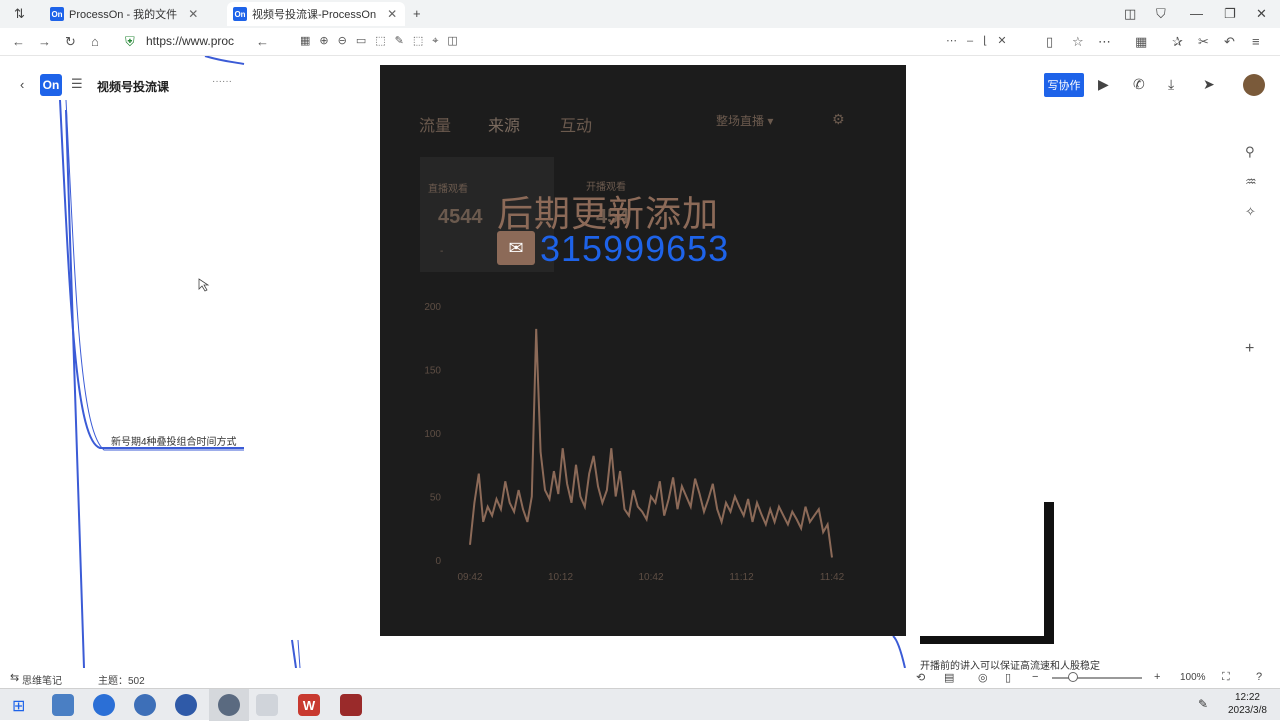 This screenshot has width=1280, height=721. What do you see at coordinates (70, 42) in the screenshot?
I see `reload-icon: ↻` at bounding box center [70, 42].